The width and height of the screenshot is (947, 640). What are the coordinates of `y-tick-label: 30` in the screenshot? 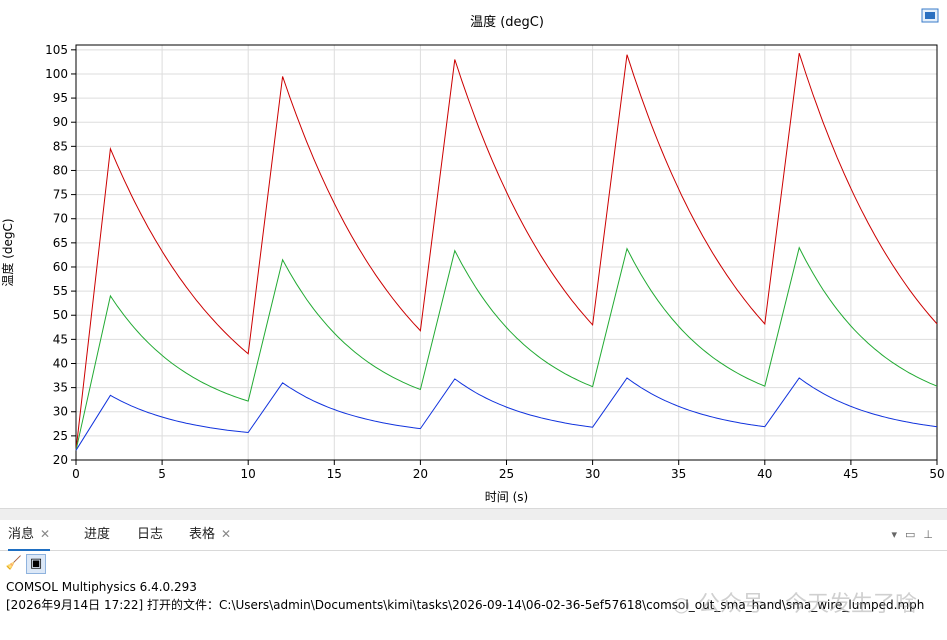 It's located at (60, 412).